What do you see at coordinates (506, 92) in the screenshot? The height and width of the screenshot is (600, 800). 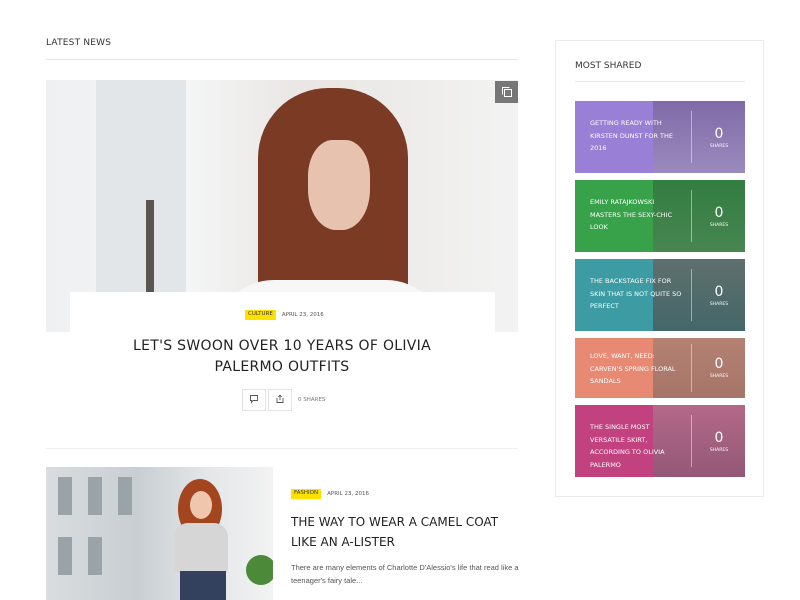 I see `gallery-icon` at bounding box center [506, 92].